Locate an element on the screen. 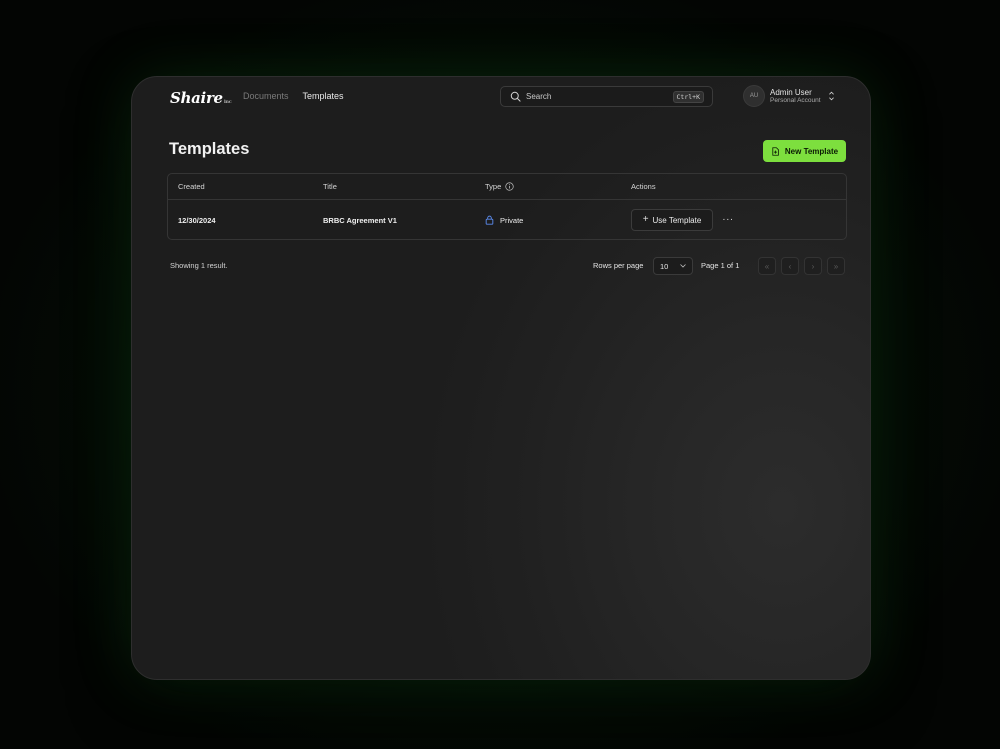  chevron-down-icon is located at coordinates (683, 266).